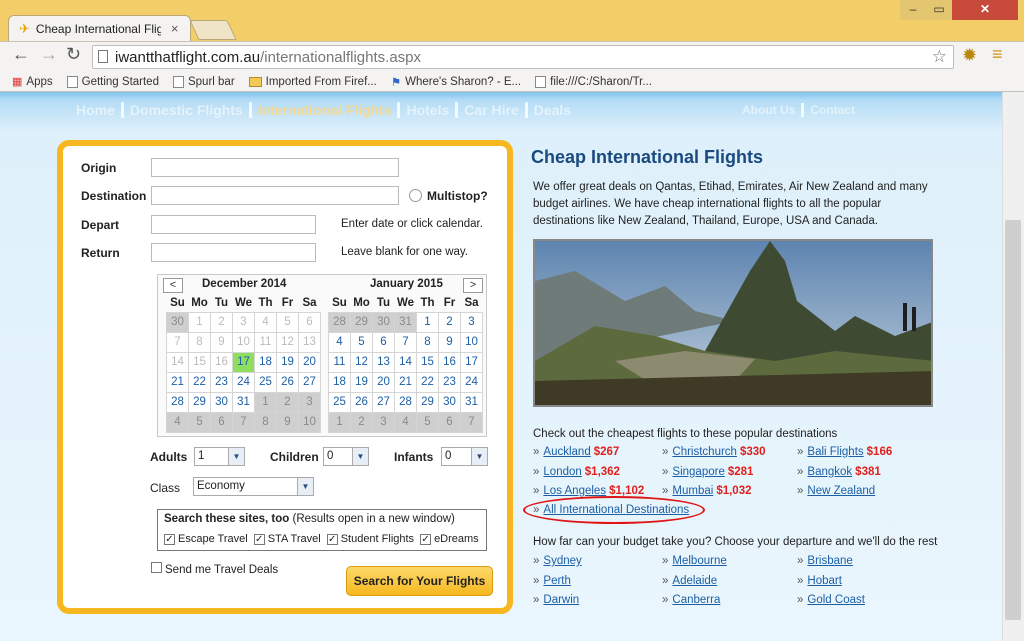 The width and height of the screenshot is (1024, 641). Describe the element at coordinates (32, 82) in the screenshot. I see `bookmark-apps: ▦ Apps` at that location.